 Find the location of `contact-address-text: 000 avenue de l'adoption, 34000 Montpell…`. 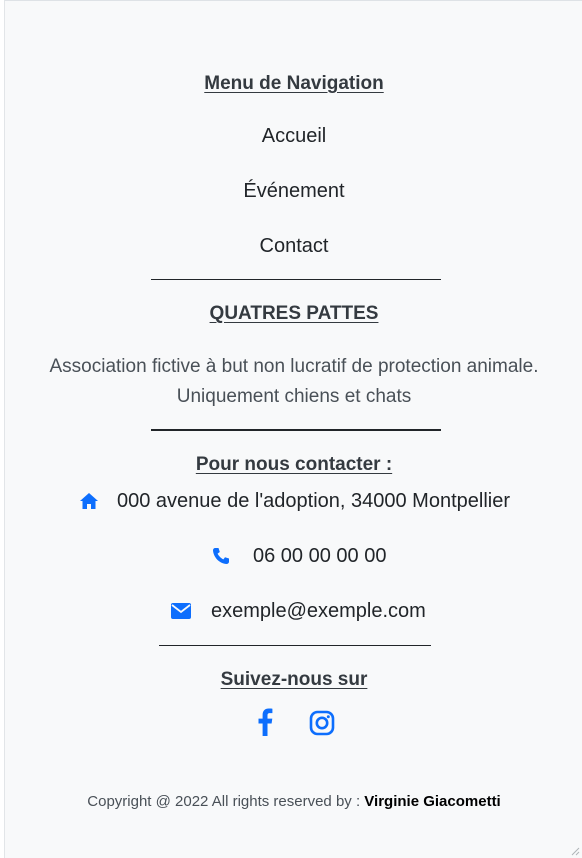

contact-address-text: 000 avenue de l'adoption, 34000 Montpell… is located at coordinates (314, 500).